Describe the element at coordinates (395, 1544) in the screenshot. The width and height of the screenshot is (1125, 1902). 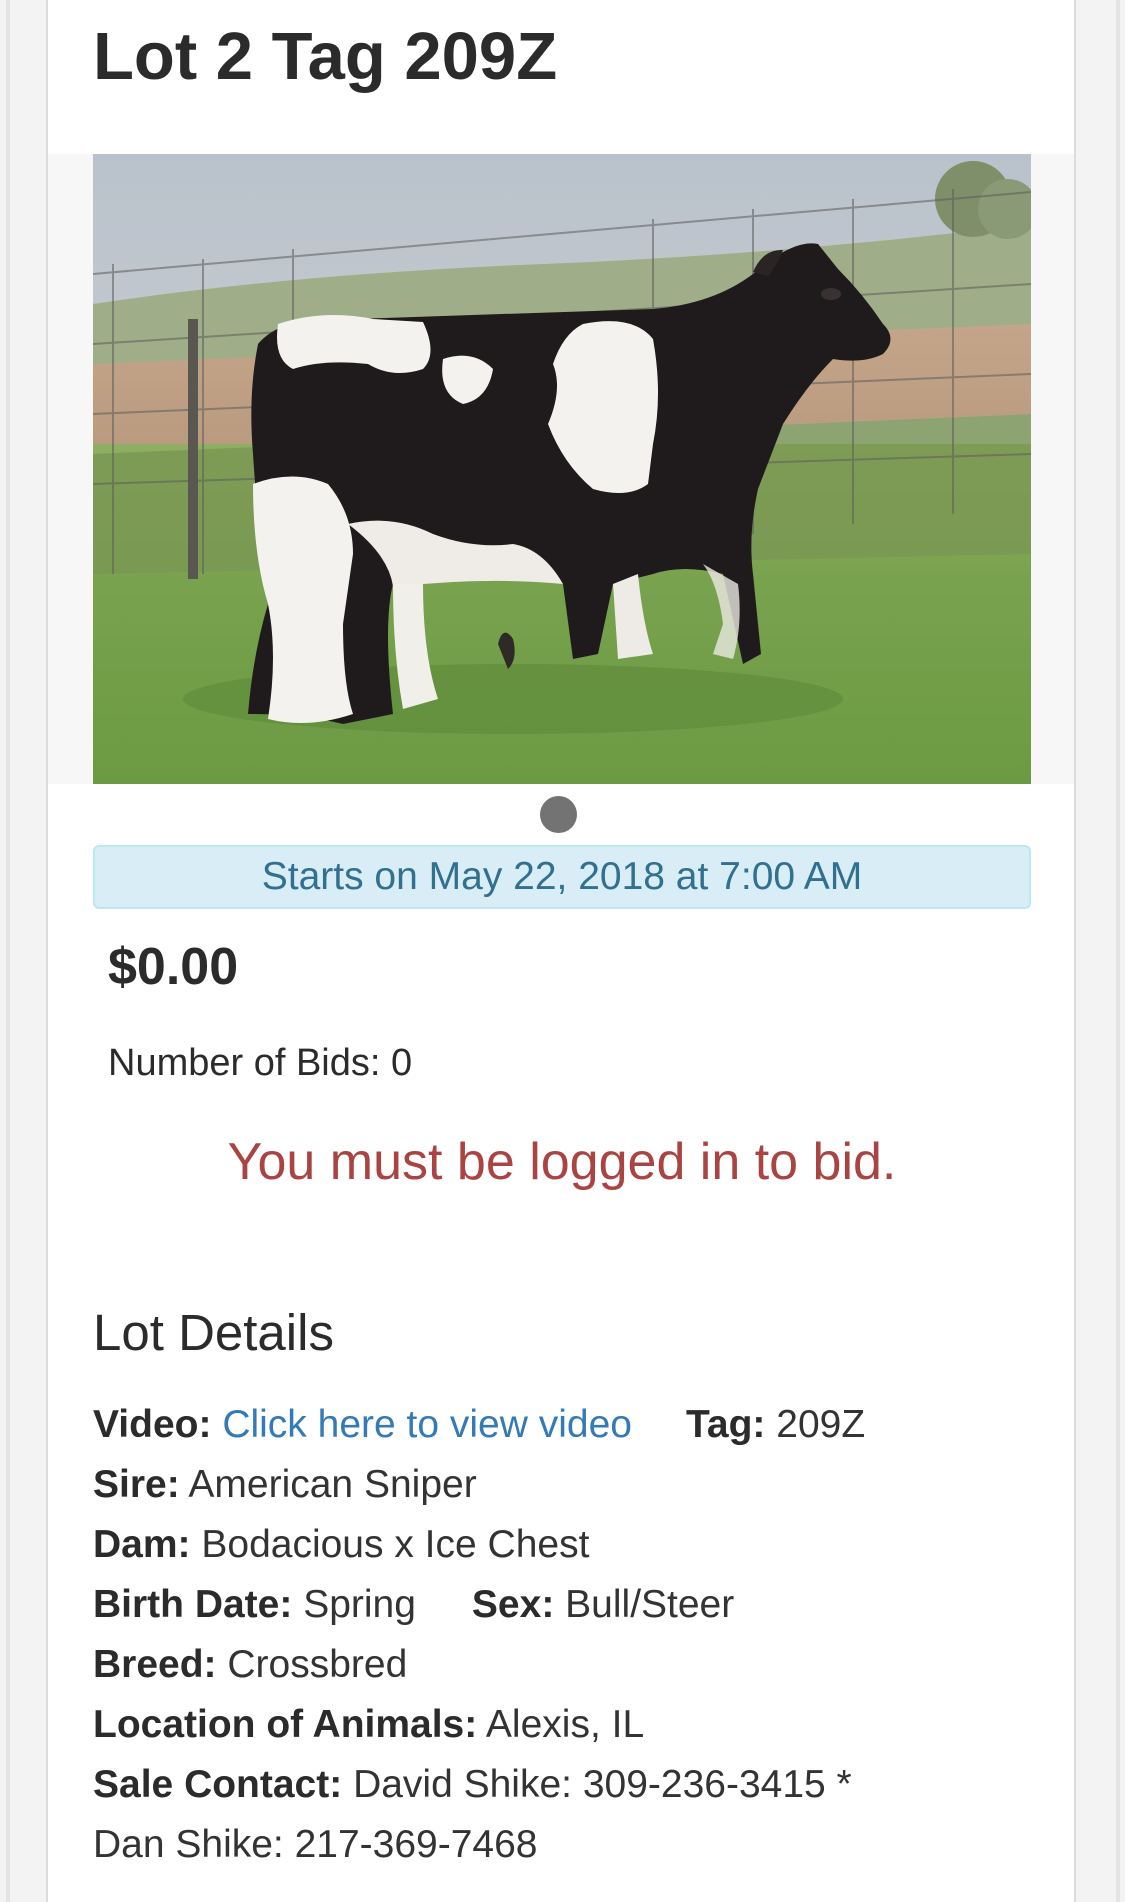
I see `dam-value: Bodacious x Ice Chest` at that location.